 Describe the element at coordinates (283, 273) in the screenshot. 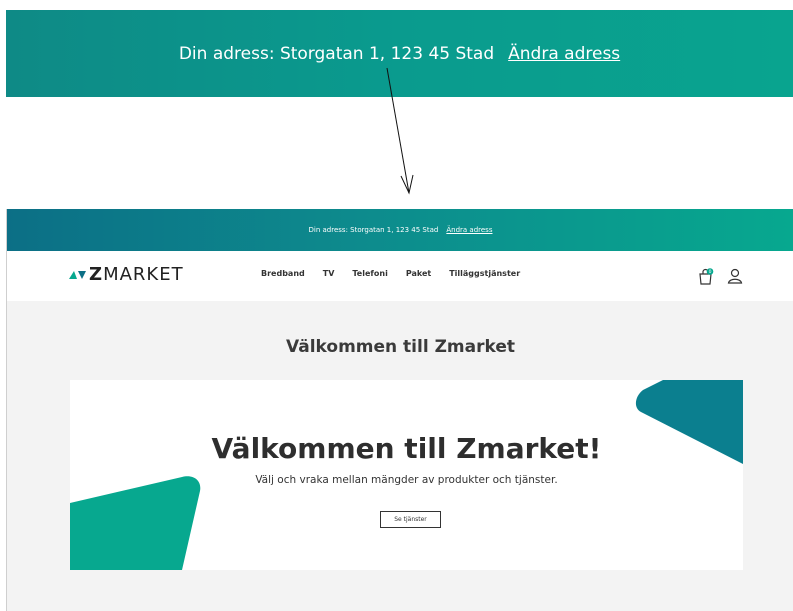

I see `nav-bredband: Bredband` at that location.